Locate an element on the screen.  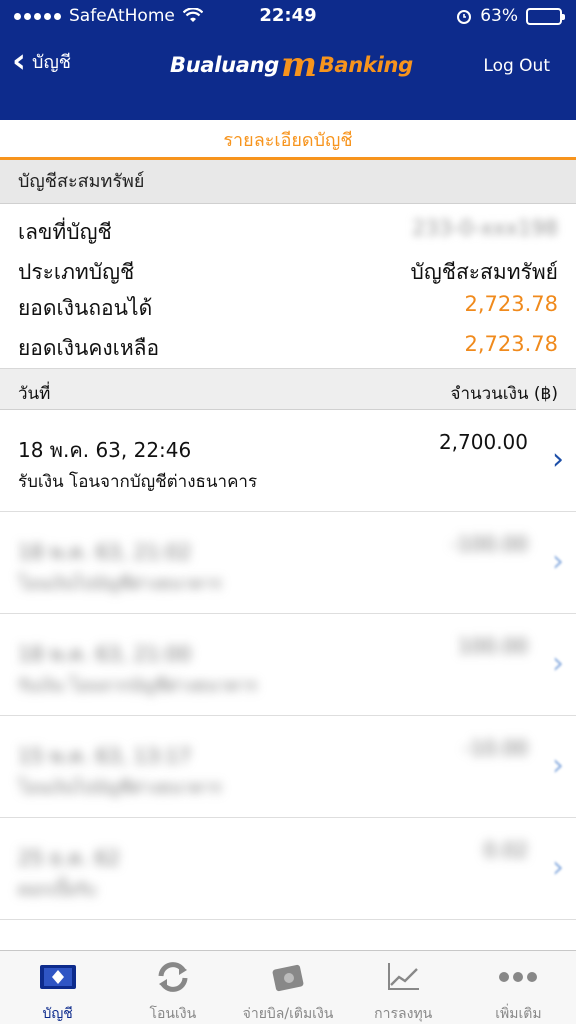
status-bar: SafeAtHome 22:49 63% is located at coordinates (288, 17).